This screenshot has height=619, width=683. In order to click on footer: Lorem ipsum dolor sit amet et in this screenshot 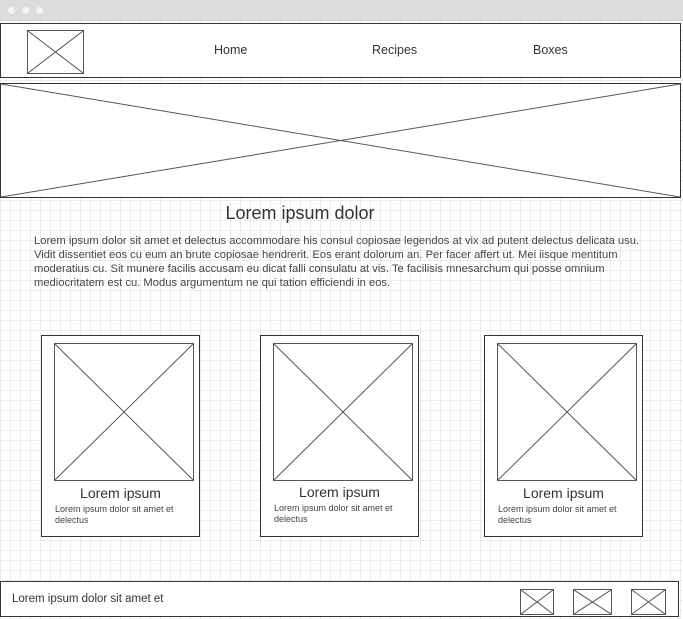, I will do `click(339, 599)`.